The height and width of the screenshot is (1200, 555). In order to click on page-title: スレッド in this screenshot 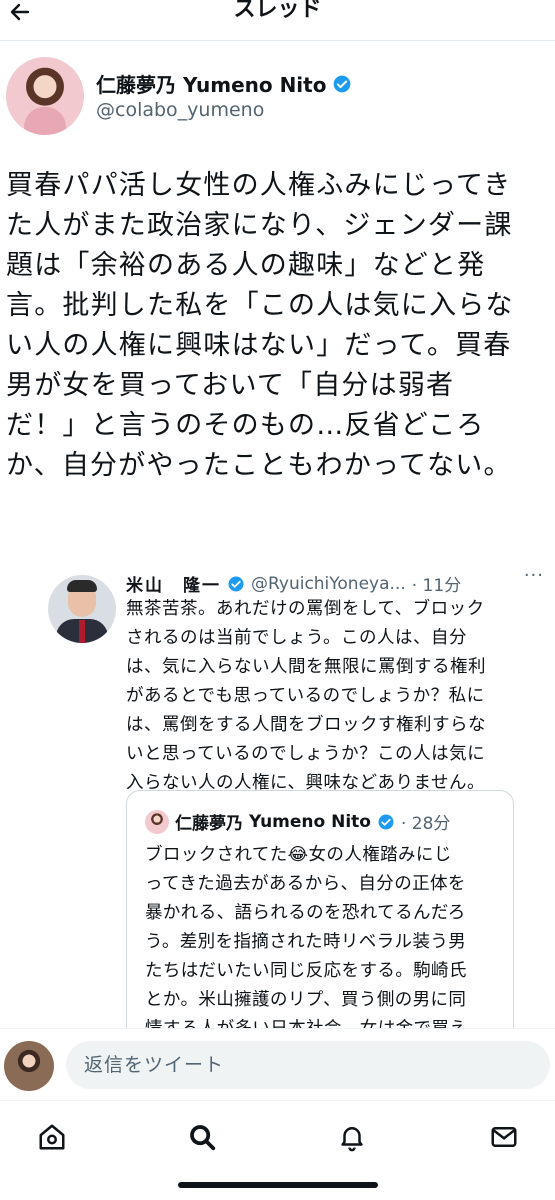, I will do `click(277, 11)`.